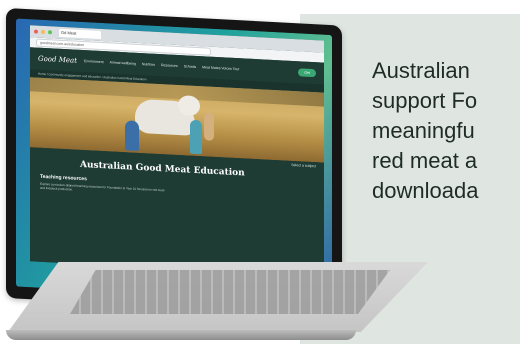 This screenshot has width=520, height=358. What do you see at coordinates (189, 106) in the screenshot?
I see `hero-cow-head` at bounding box center [189, 106].